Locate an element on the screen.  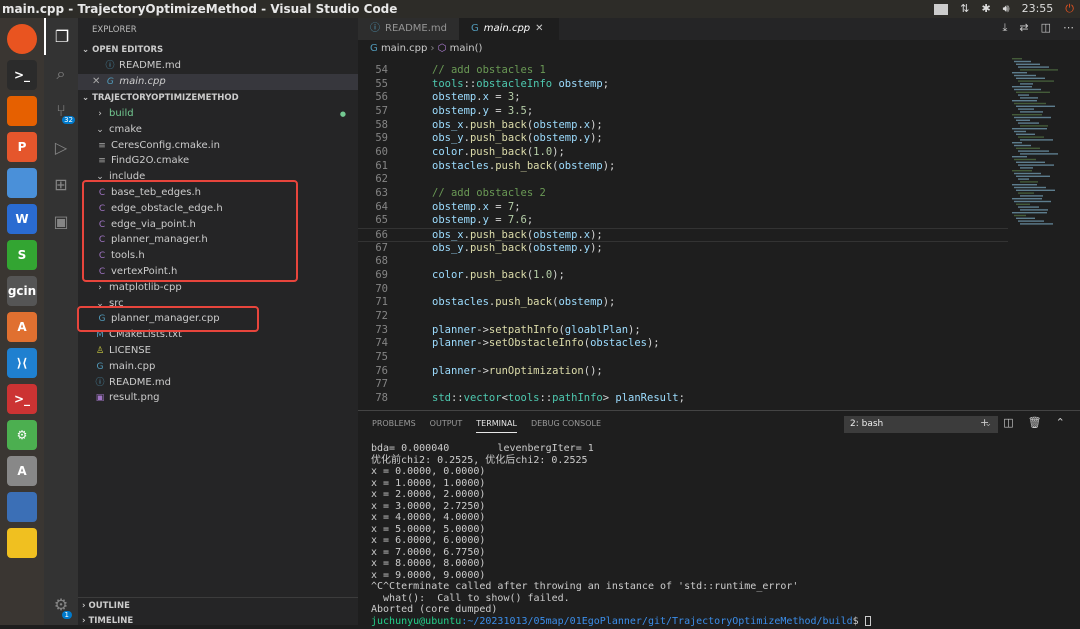
save-download-icon: ⤓ is located at coordinates (1005, 28).